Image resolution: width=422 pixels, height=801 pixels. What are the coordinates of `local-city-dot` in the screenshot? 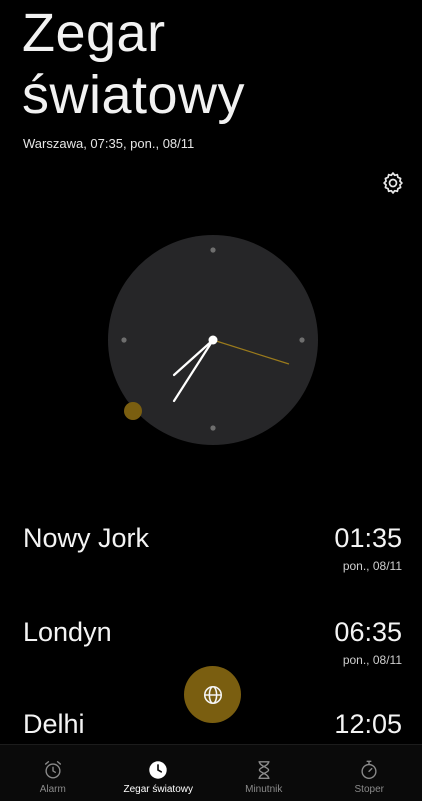 It's located at (133, 411).